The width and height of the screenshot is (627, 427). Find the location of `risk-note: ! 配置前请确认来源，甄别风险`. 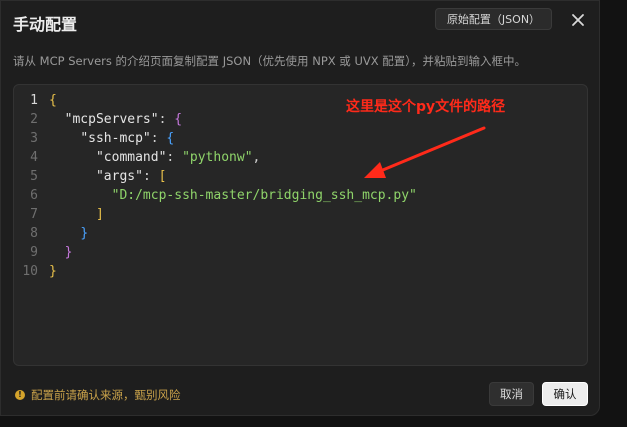

risk-note: ! 配置前请确认来源，甄别风险 is located at coordinates (98, 395).